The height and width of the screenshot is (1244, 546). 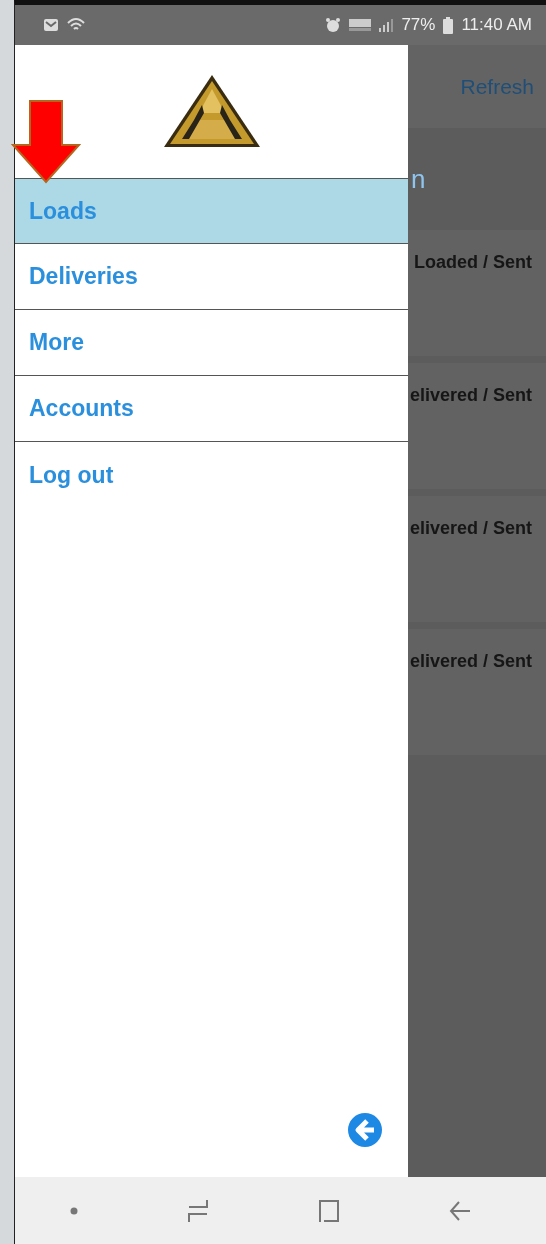 I want to click on recent-apps-icon, so click(x=197, y=1210).